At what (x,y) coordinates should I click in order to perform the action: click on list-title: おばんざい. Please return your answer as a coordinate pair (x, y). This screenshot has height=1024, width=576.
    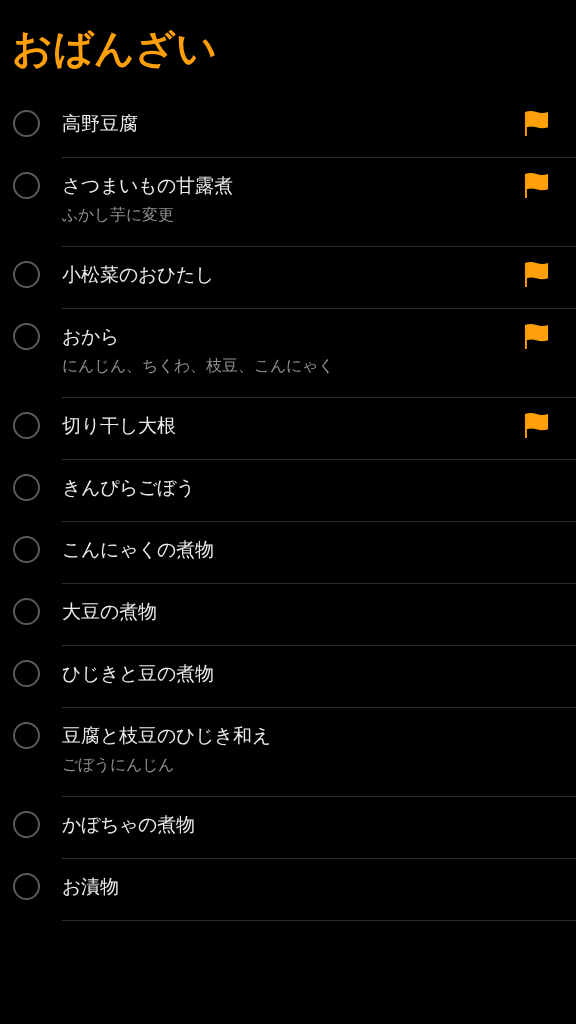
    Looking at the image, I should click on (114, 48).